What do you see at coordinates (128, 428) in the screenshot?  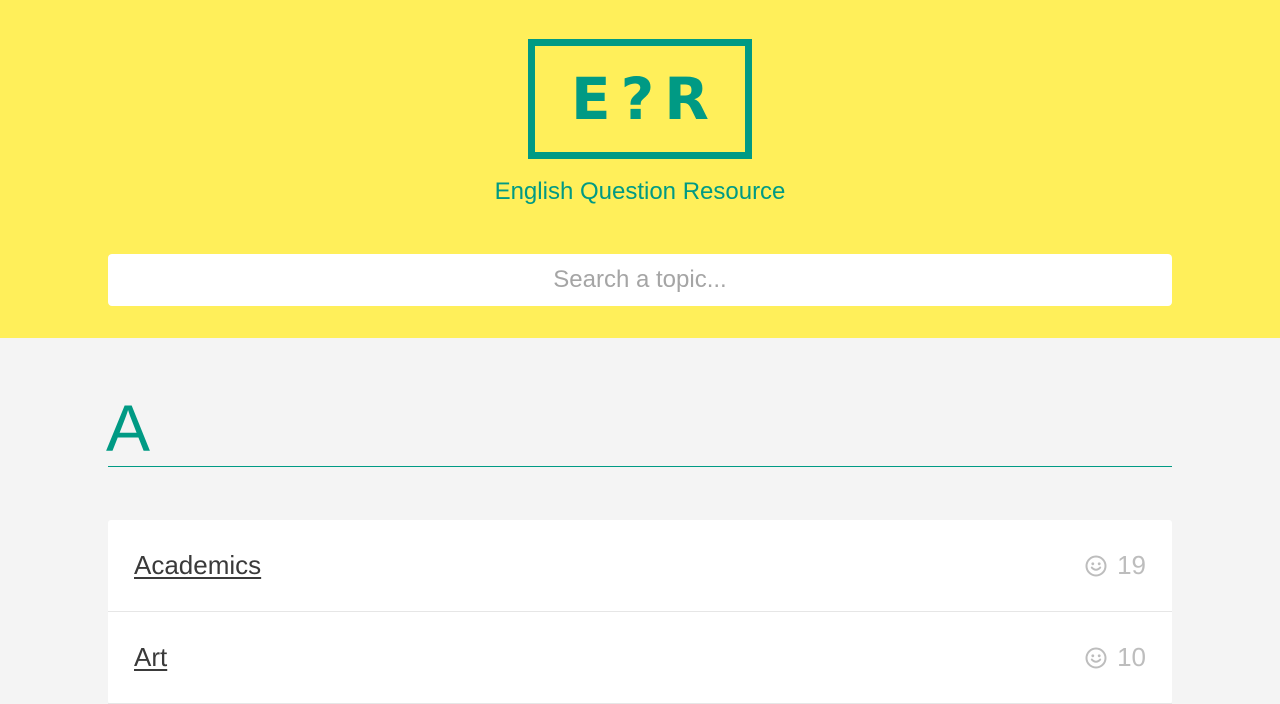 I see `section-heading-letter: A` at bounding box center [128, 428].